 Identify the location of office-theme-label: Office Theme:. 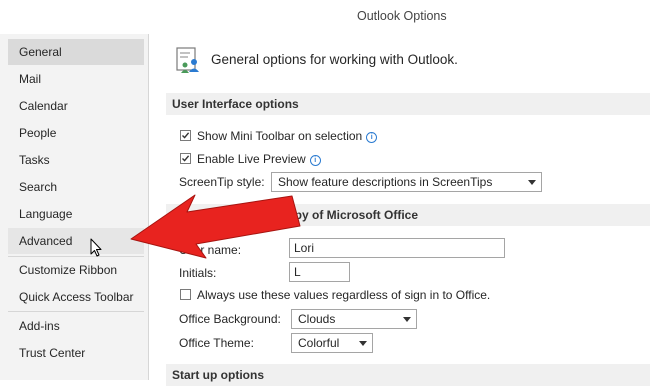
(216, 343).